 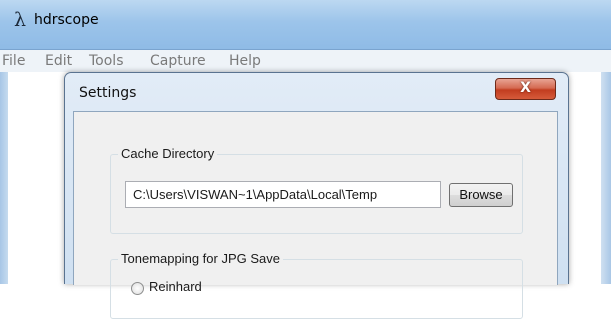 I want to click on menu-file: File, so click(x=13, y=61).